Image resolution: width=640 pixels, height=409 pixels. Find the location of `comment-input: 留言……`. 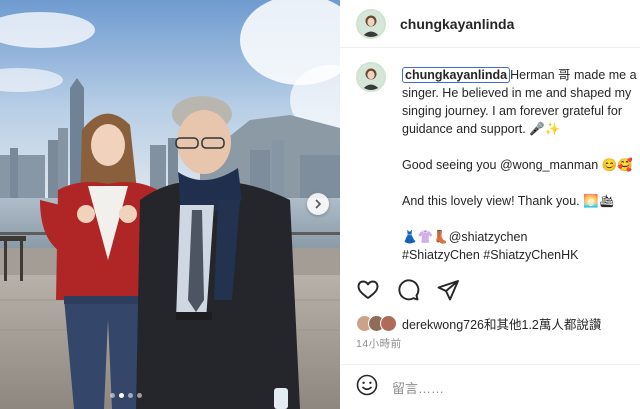

comment-input: 留言…… is located at coordinates (418, 387).